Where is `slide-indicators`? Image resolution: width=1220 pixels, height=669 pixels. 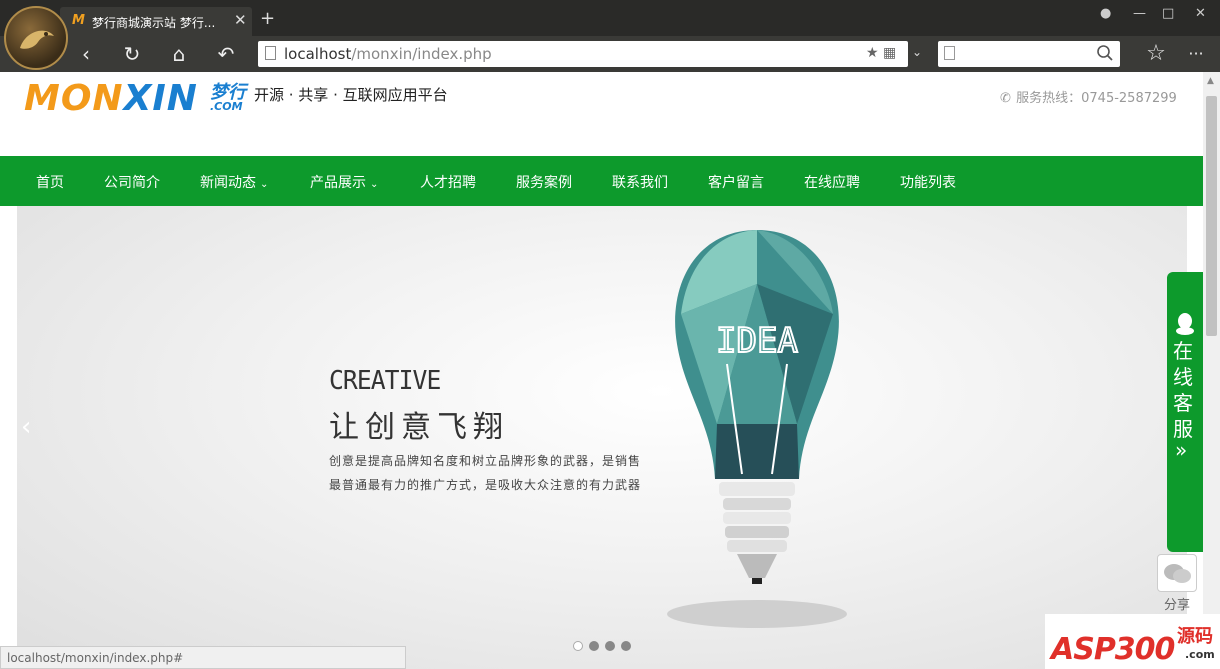 slide-indicators is located at coordinates (605, 645).